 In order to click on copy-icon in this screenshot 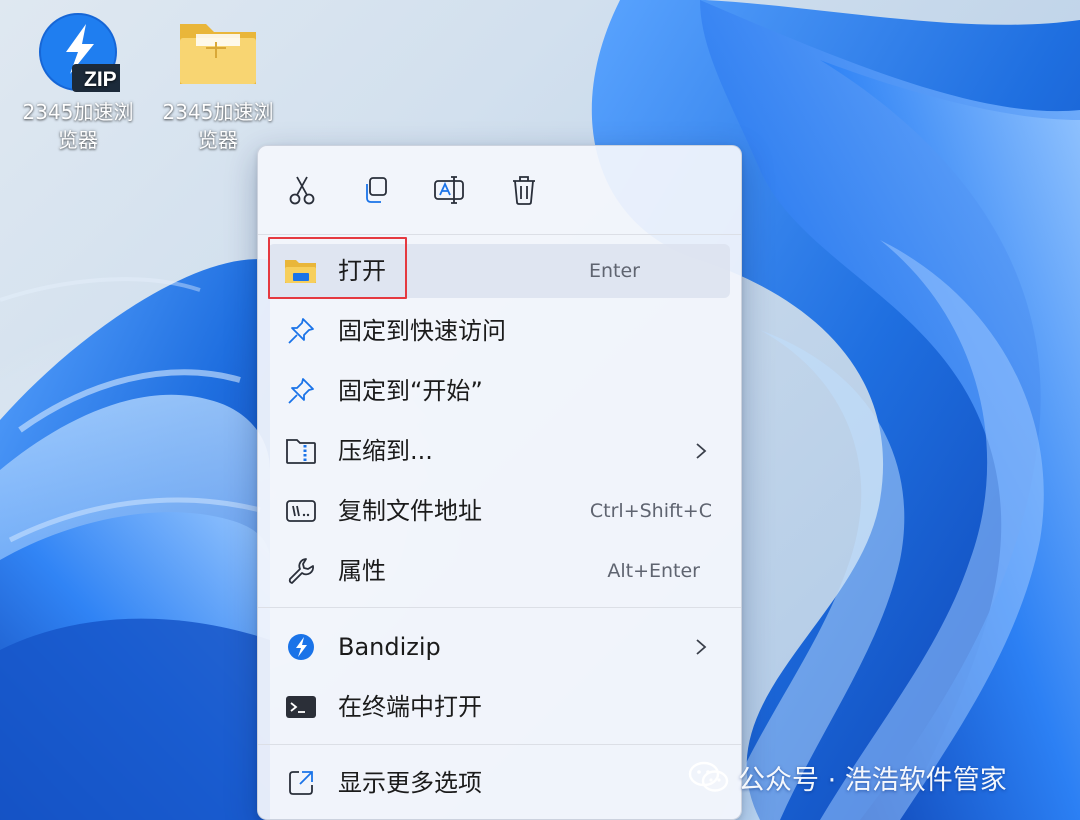, I will do `click(376, 190)`.